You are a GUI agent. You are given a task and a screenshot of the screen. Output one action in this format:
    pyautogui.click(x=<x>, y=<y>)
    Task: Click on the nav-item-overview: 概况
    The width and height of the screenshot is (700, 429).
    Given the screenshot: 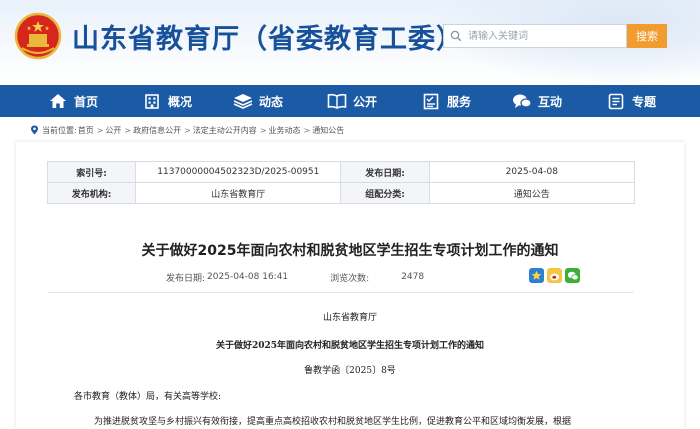 What is the action you would take?
    pyautogui.click(x=187, y=101)
    